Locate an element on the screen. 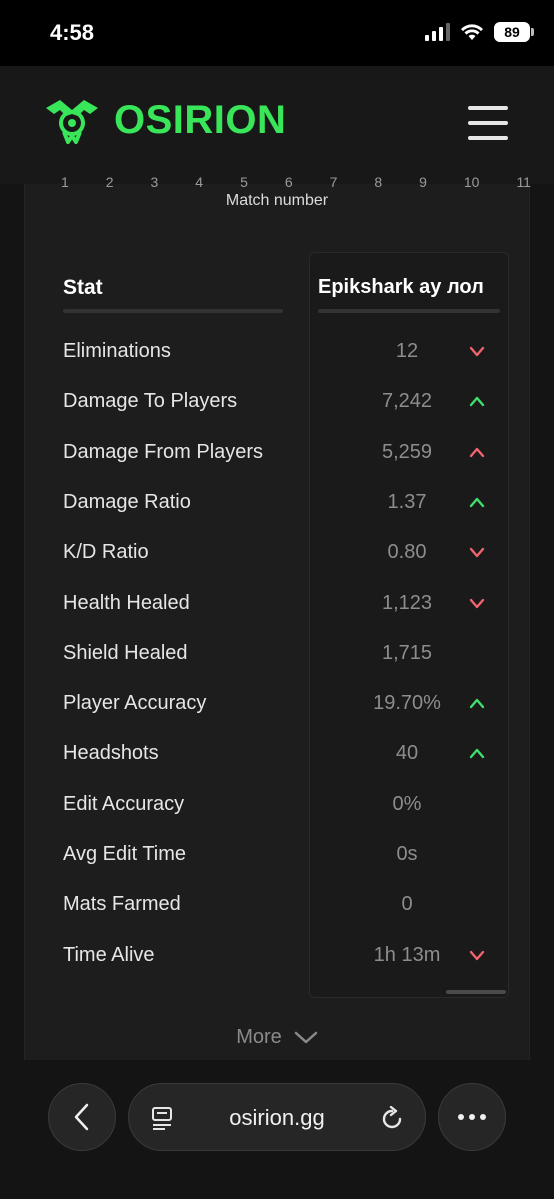 This screenshot has height=1199, width=554. chart-x-tick: 6 is located at coordinates (288, 181).